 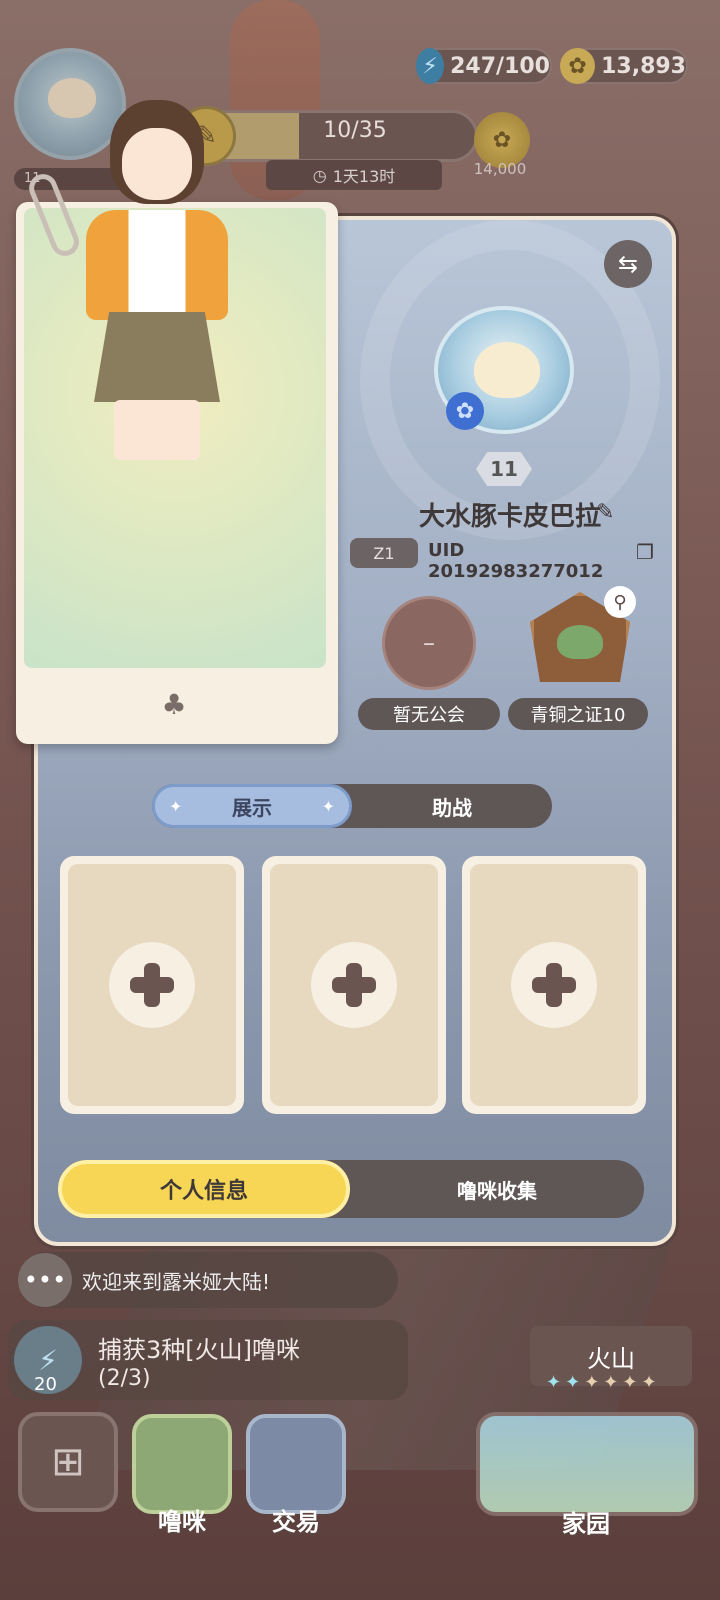 What do you see at coordinates (45, 1384) in the screenshot?
I see `quest-energy-cost: 20` at bounding box center [45, 1384].